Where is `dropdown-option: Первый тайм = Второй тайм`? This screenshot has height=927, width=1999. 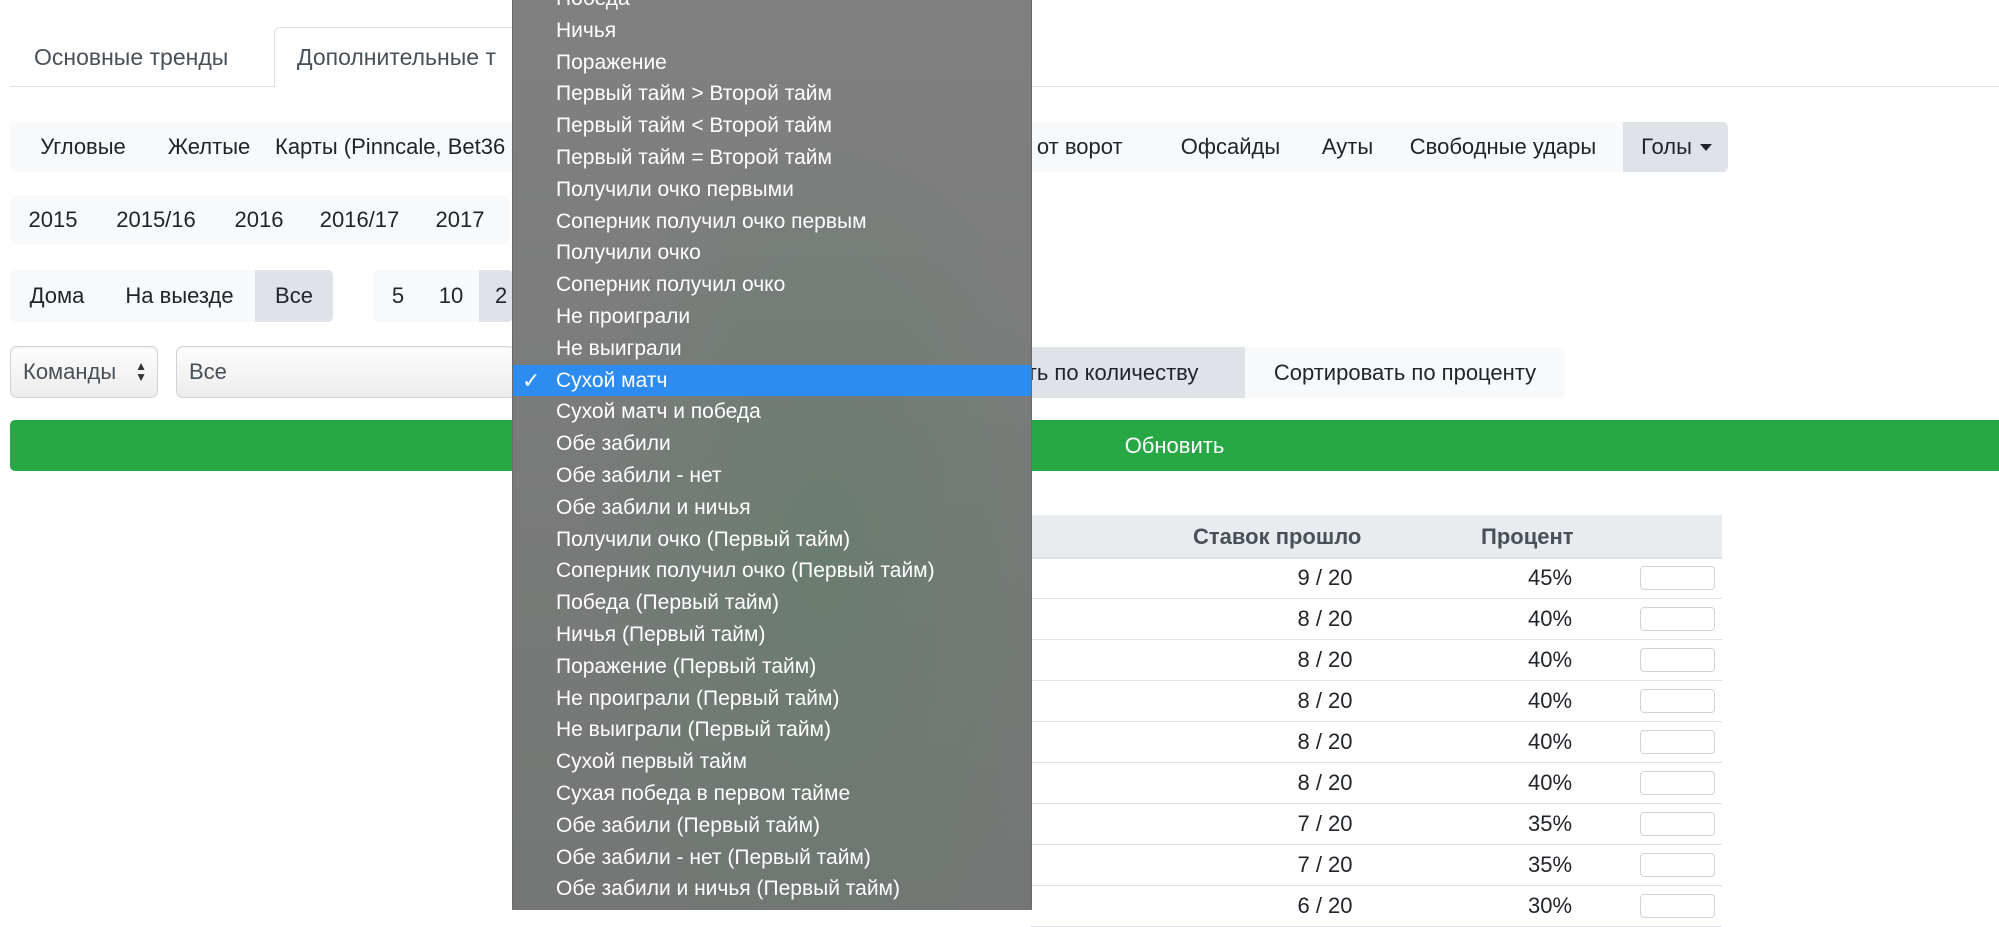 dropdown-option: Первый тайм = Второй тайм is located at coordinates (772, 157).